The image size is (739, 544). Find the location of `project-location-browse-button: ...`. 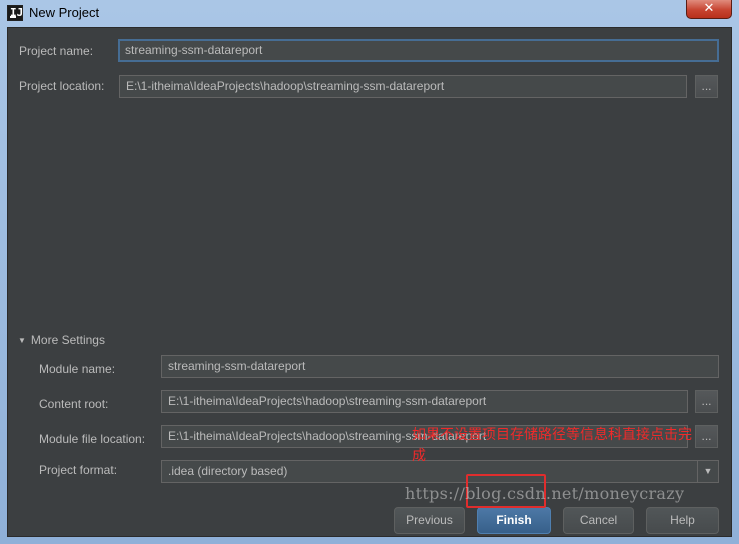

project-location-browse-button: ... is located at coordinates (706, 86).